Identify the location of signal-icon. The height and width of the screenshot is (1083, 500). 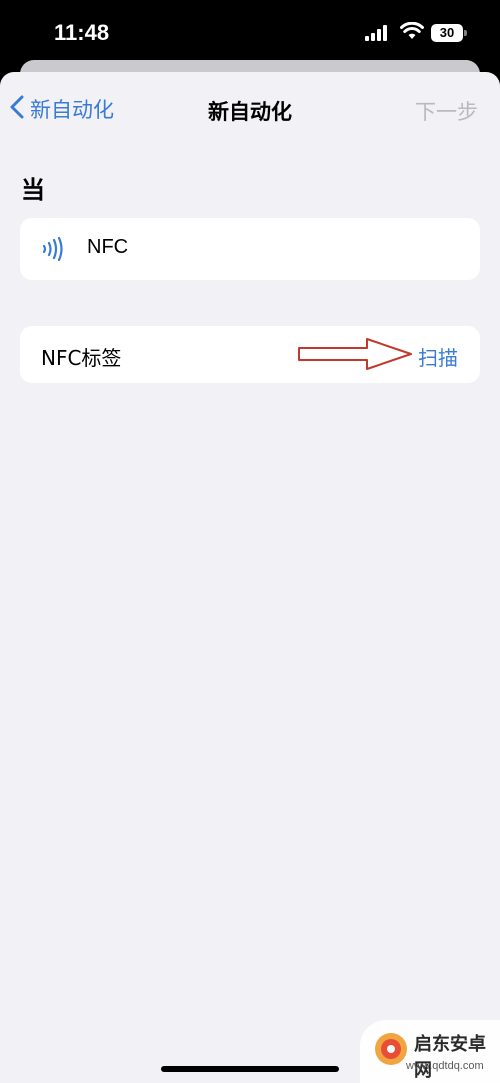
(376, 35).